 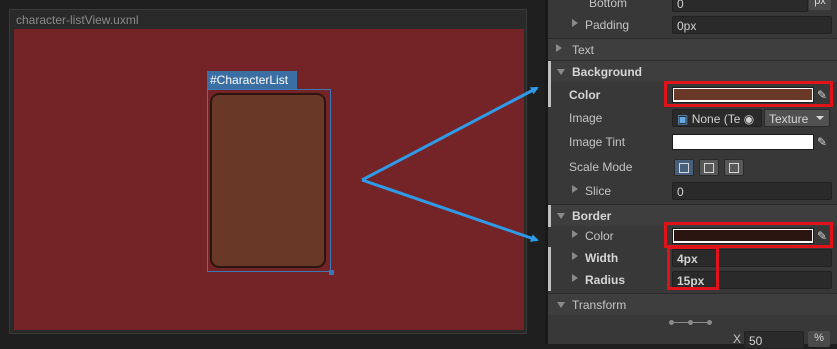 What do you see at coordinates (599, 305) in the screenshot?
I see `transform-section-label: Transform` at bounding box center [599, 305].